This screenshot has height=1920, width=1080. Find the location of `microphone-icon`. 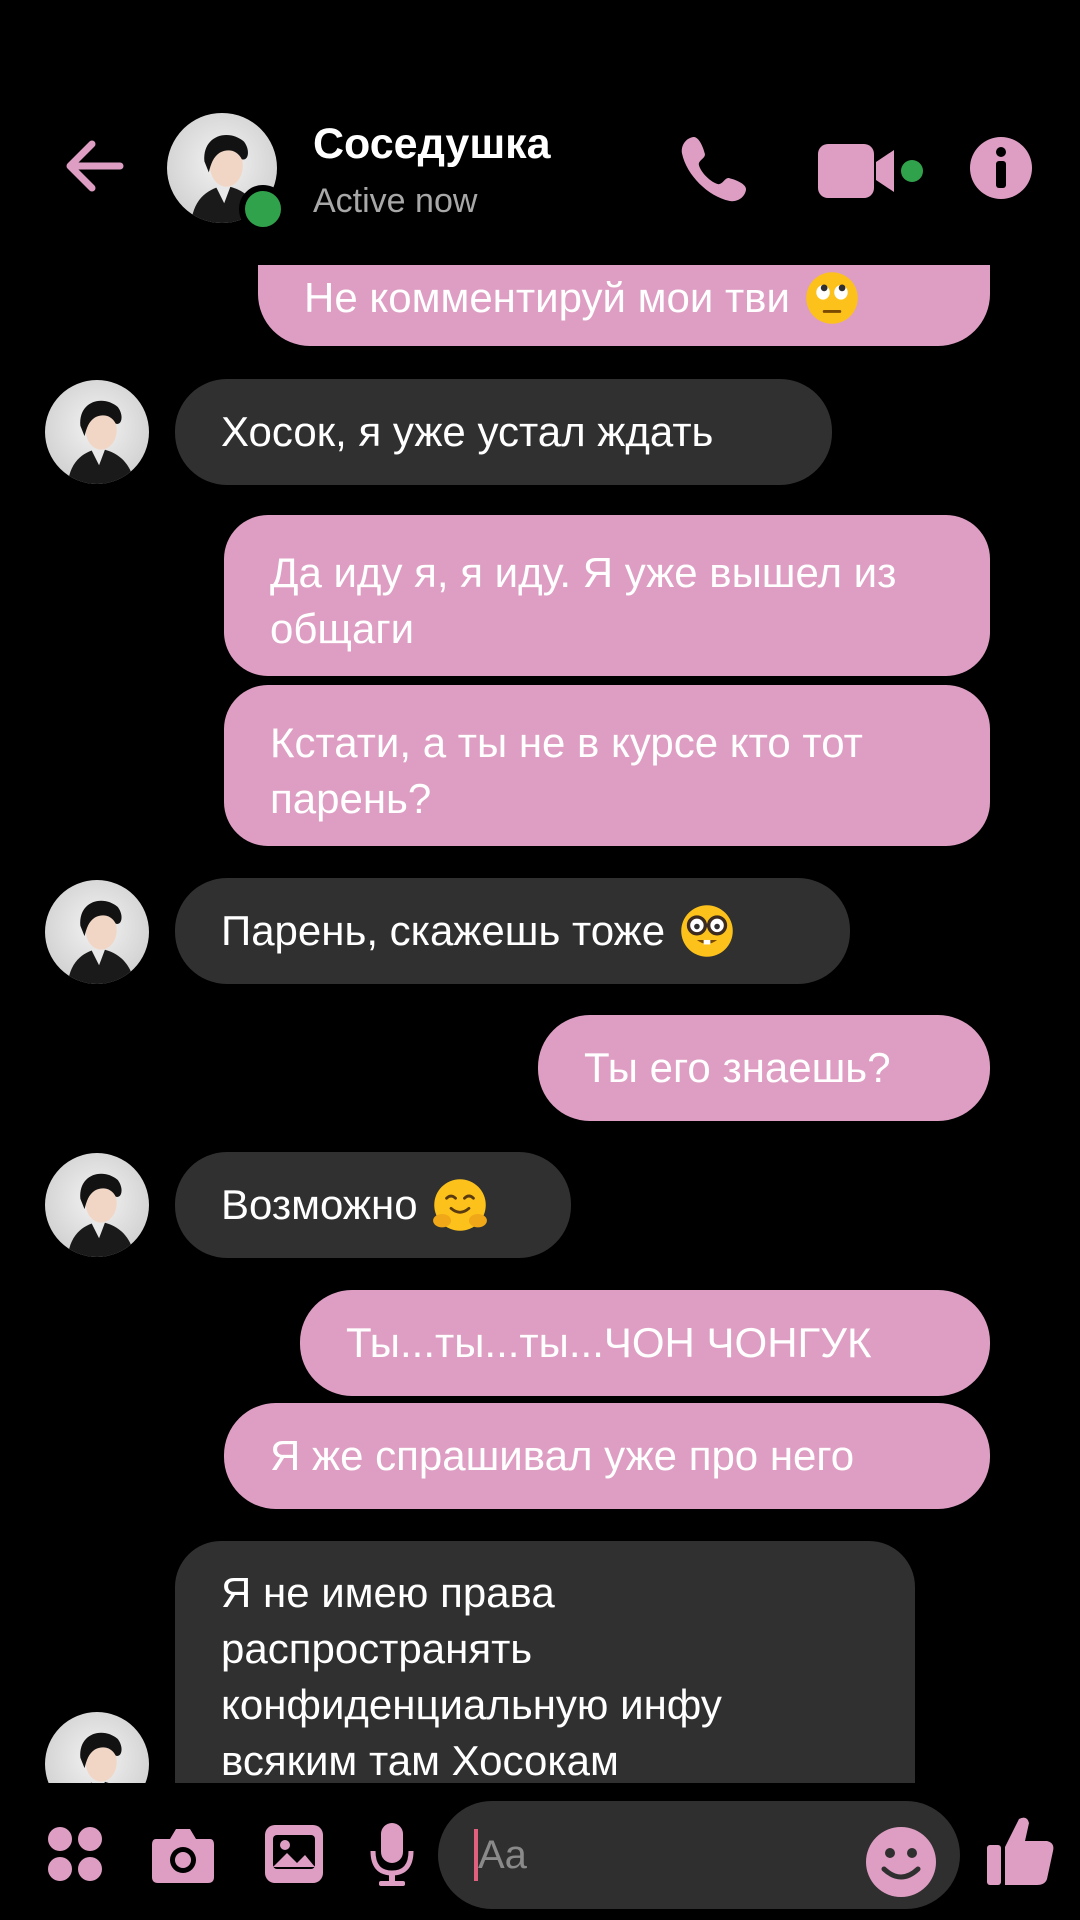

microphone-icon is located at coordinates (392, 1854).